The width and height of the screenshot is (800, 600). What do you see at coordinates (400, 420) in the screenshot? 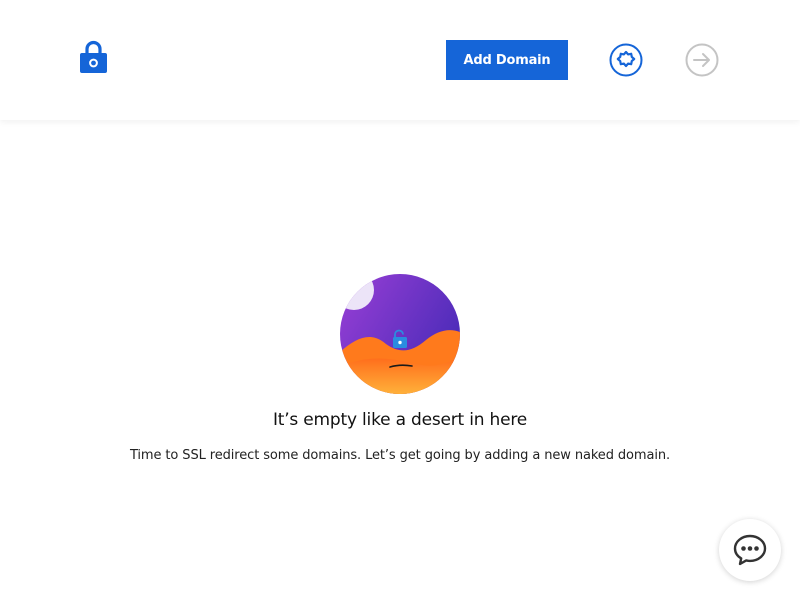
I see `empty-state-title: It’s empty like a desert in here` at bounding box center [400, 420].